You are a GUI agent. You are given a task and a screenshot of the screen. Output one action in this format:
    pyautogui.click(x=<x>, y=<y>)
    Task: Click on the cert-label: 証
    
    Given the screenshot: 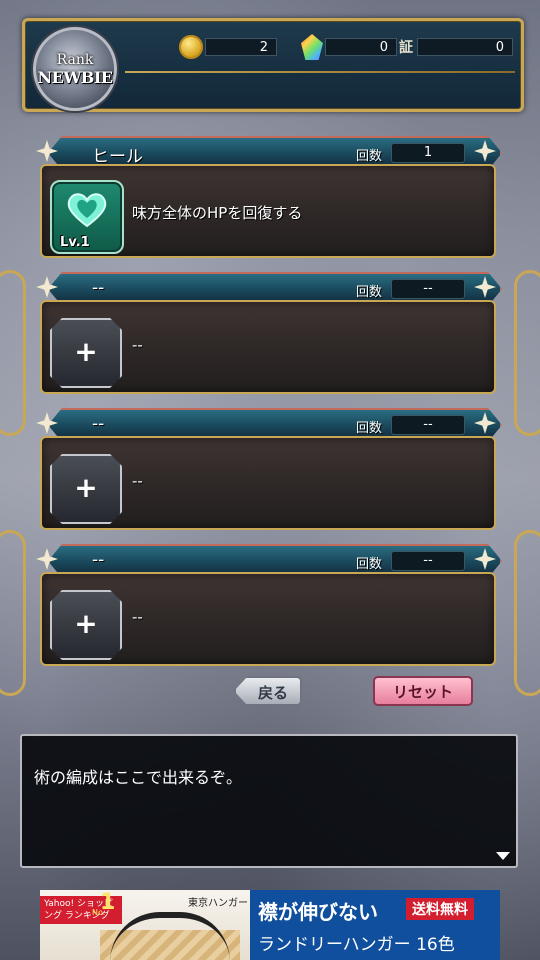 What is the action you would take?
    pyautogui.click(x=406, y=48)
    